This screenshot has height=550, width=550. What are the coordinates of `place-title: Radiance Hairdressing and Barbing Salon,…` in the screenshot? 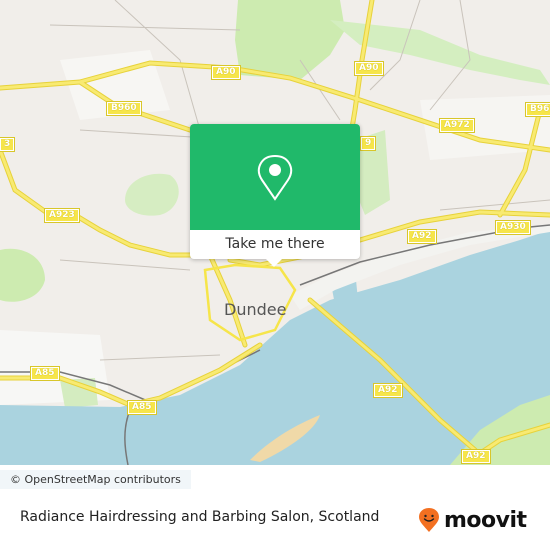 It's located at (200, 517).